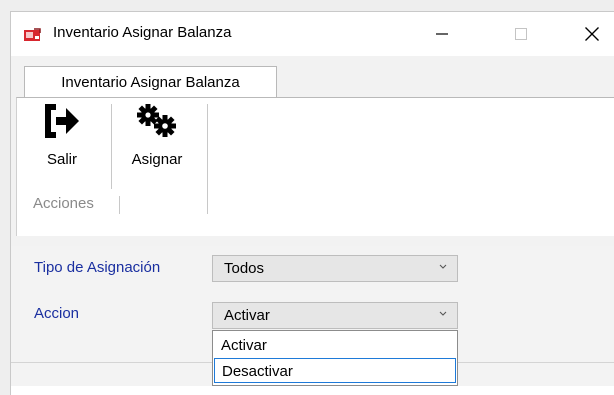  What do you see at coordinates (335, 370) in the screenshot?
I see `dropdown-option-desactivar: Desactivar` at bounding box center [335, 370].